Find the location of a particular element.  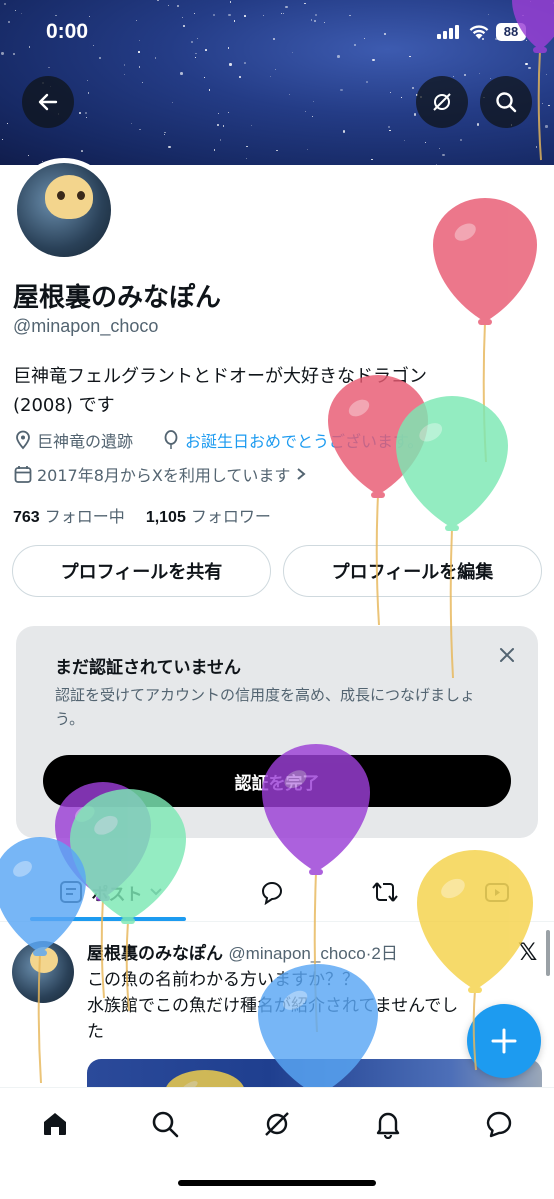

profile-tabs: ポスト is located at coordinates (277, 892).